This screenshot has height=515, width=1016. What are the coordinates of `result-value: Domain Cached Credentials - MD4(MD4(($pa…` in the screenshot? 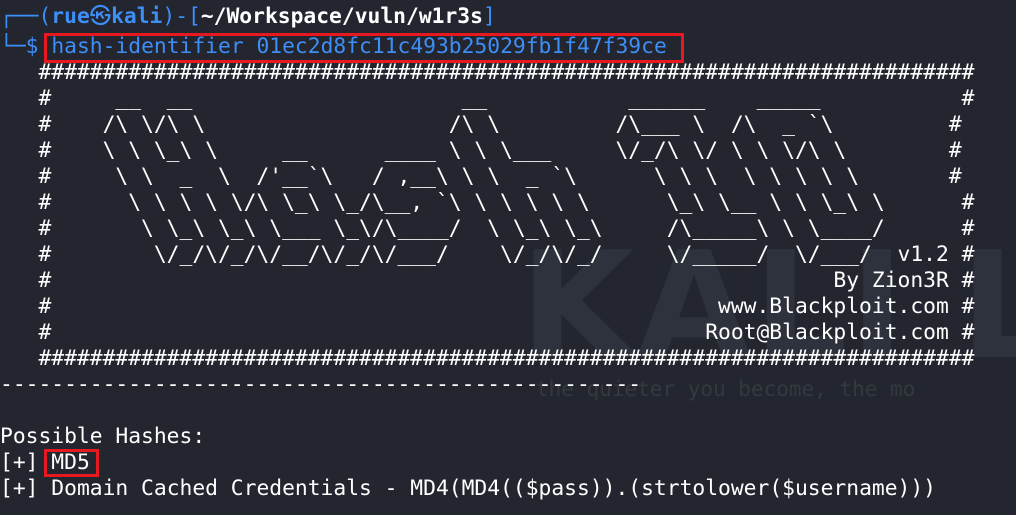 It's located at (494, 488).